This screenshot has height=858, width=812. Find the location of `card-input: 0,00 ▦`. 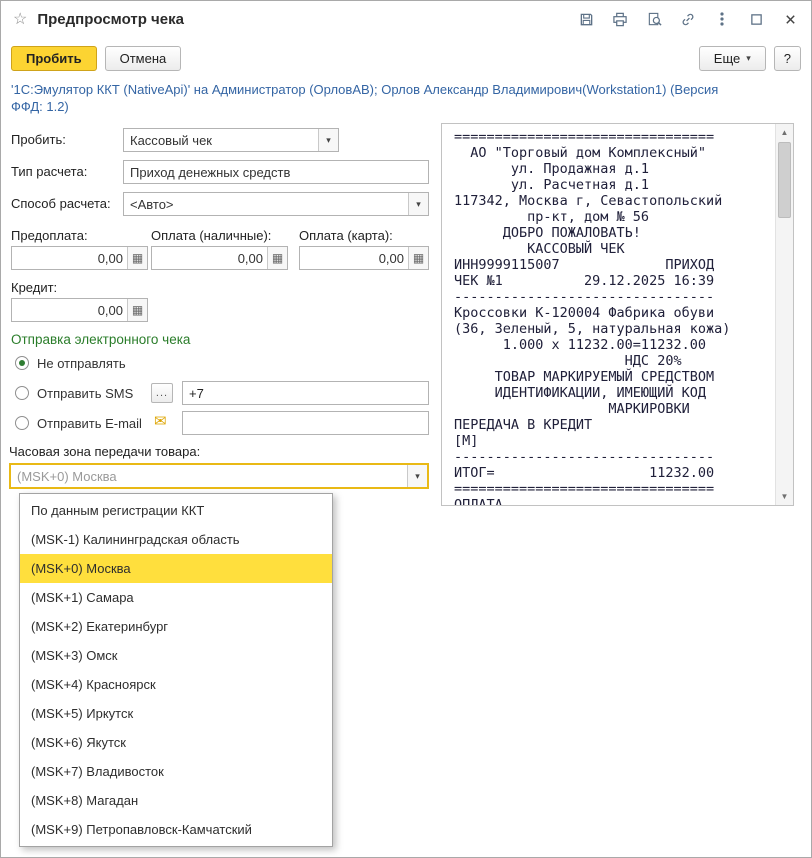

card-input: 0,00 ▦ is located at coordinates (364, 258).